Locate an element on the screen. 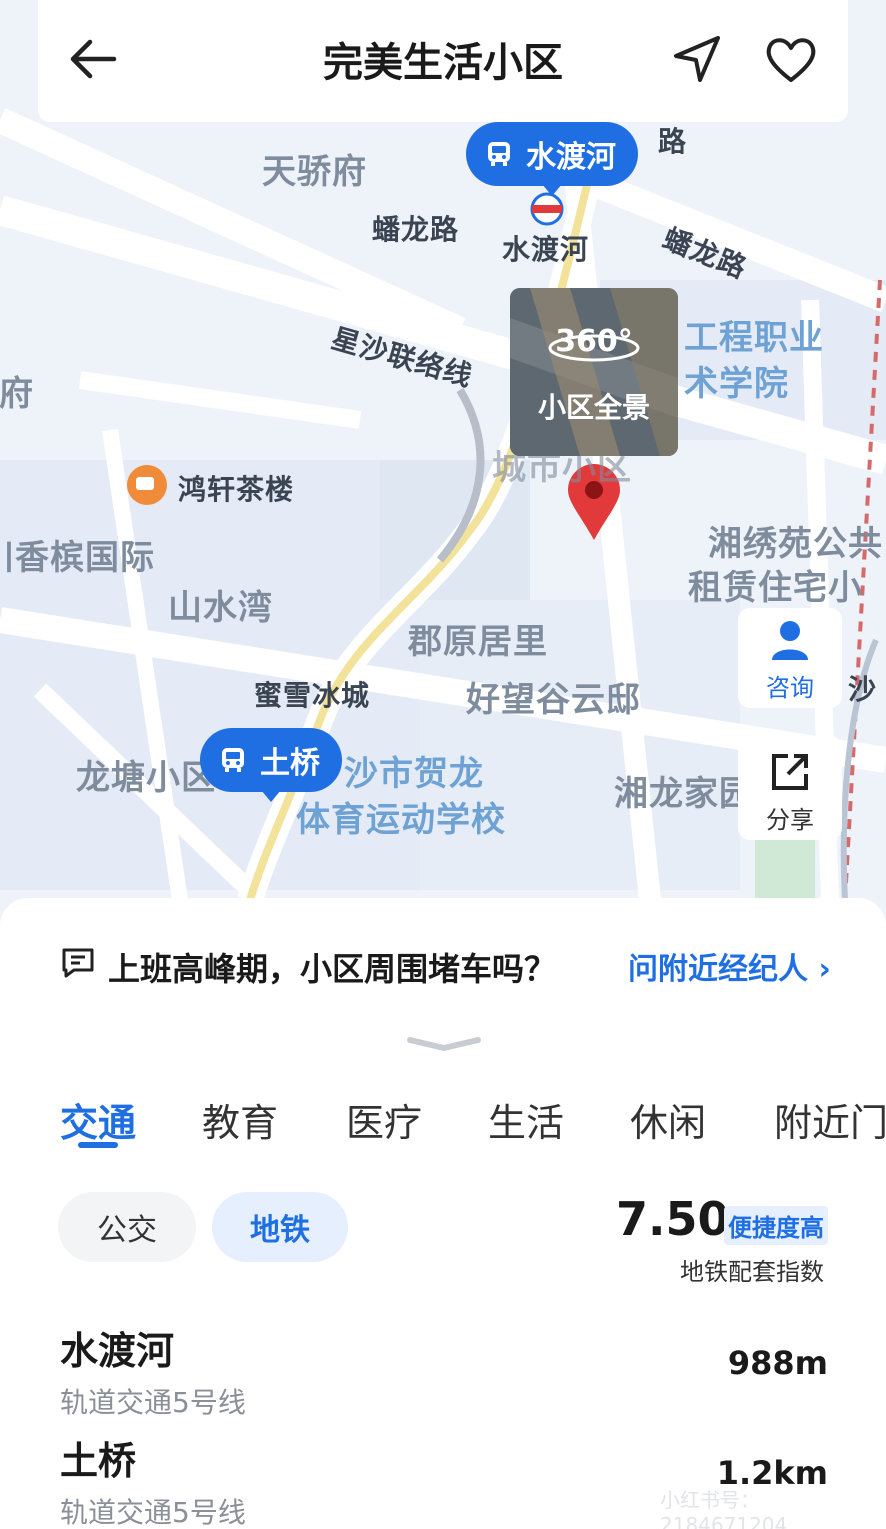 This screenshot has width=886, height=1529. share-label: 分享 is located at coordinates (790, 820).